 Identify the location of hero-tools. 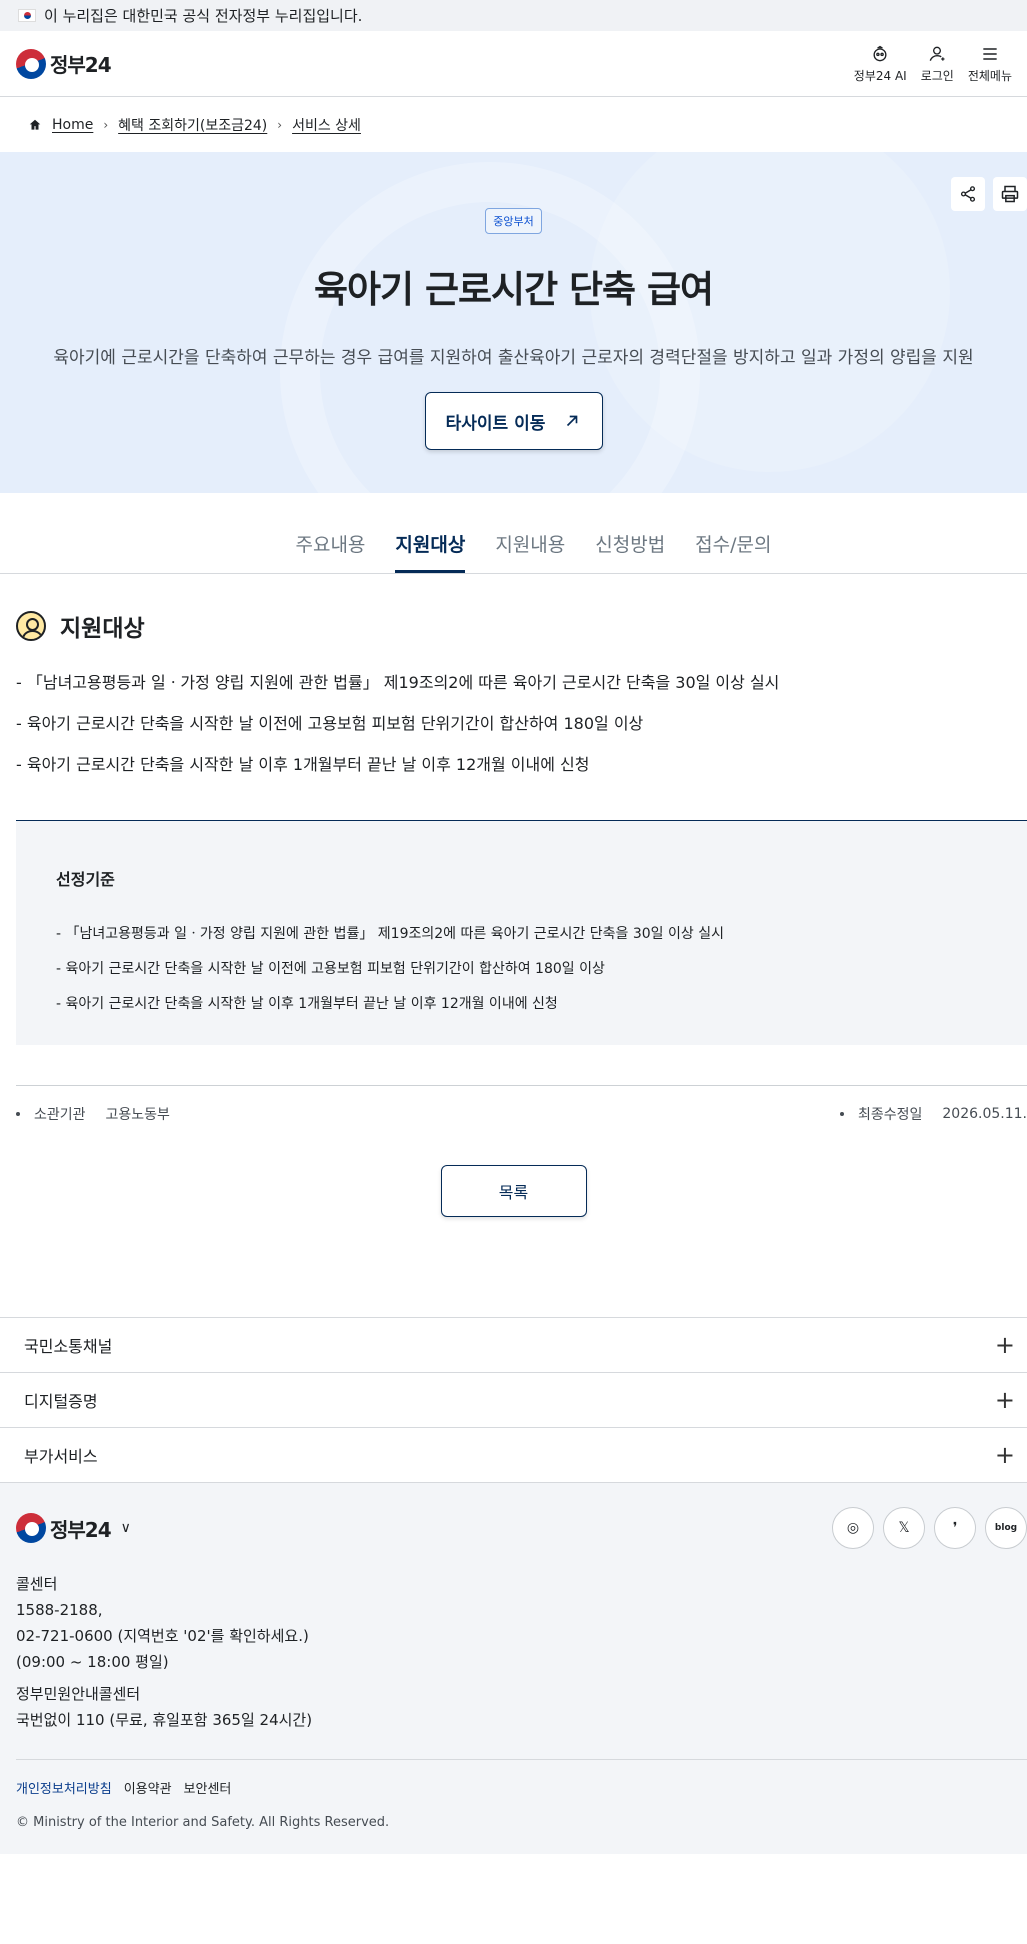
(989, 194).